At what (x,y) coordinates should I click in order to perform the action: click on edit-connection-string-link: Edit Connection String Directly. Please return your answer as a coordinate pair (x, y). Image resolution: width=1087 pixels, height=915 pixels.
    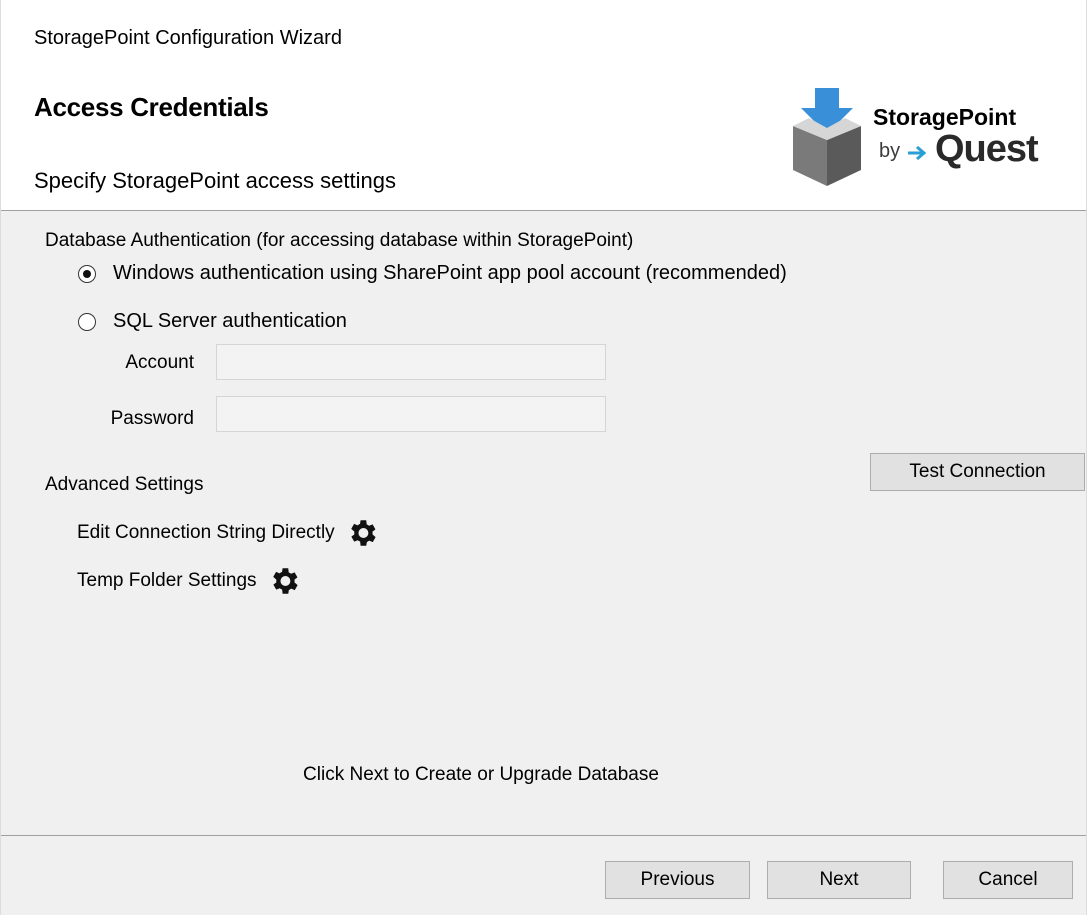
    Looking at the image, I should click on (228, 533).